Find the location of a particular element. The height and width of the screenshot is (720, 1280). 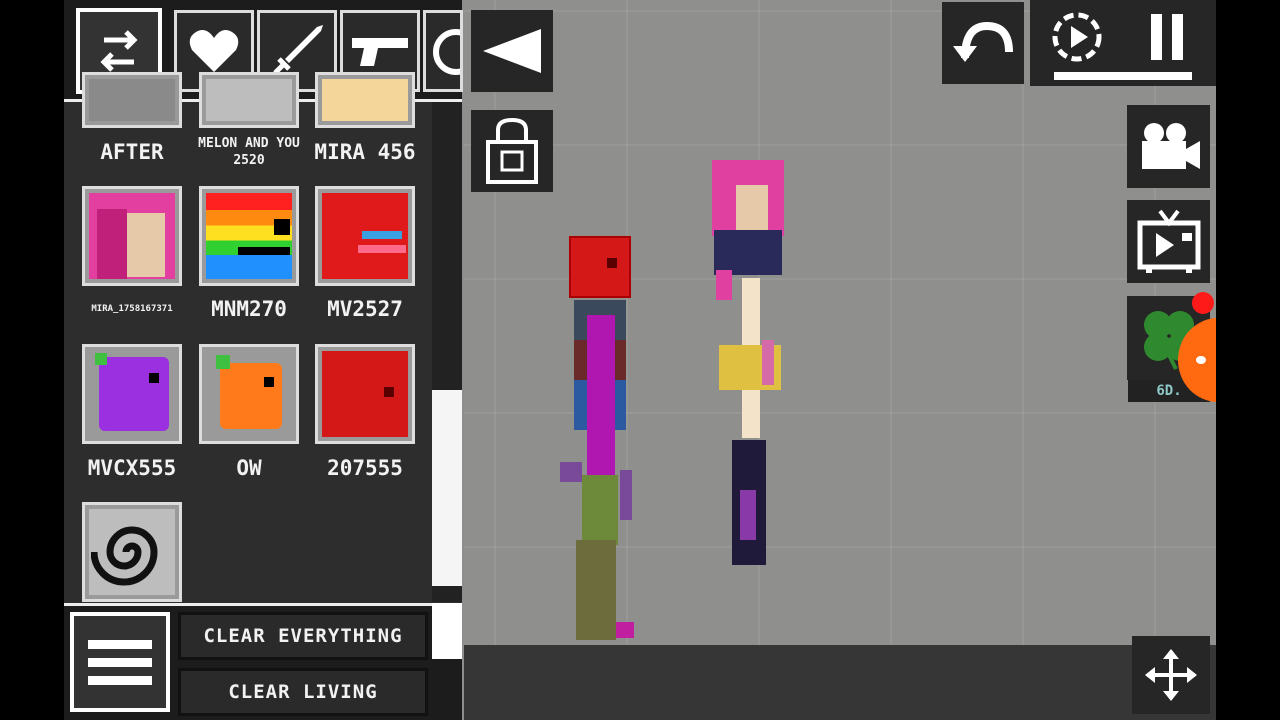

slow-motion-button is located at coordinates (1077, 37).